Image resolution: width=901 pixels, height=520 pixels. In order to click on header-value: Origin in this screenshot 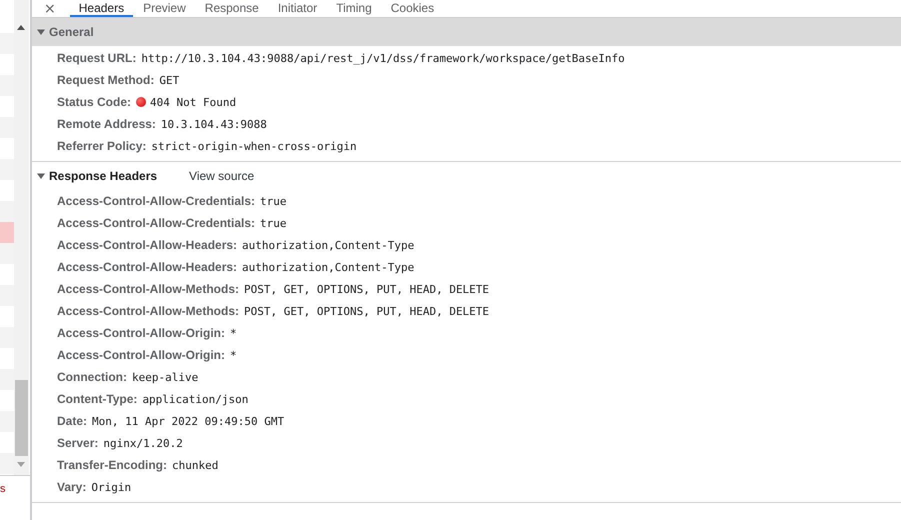, I will do `click(111, 487)`.